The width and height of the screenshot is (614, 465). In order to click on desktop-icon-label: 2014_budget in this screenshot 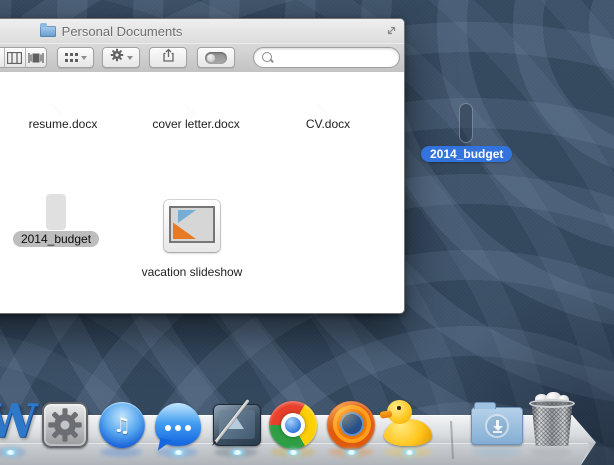, I will do `click(467, 154)`.